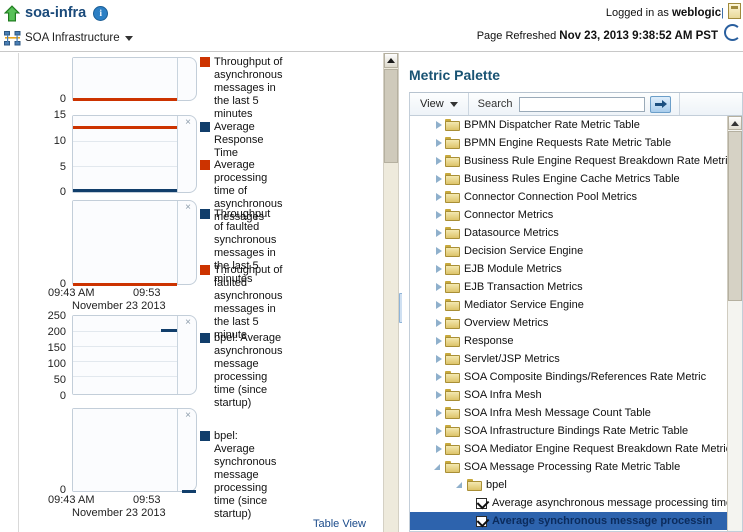 The height and width of the screenshot is (532, 743). Describe the element at coordinates (59, 115) in the screenshot. I see `y-axis-tick: 15` at that location.